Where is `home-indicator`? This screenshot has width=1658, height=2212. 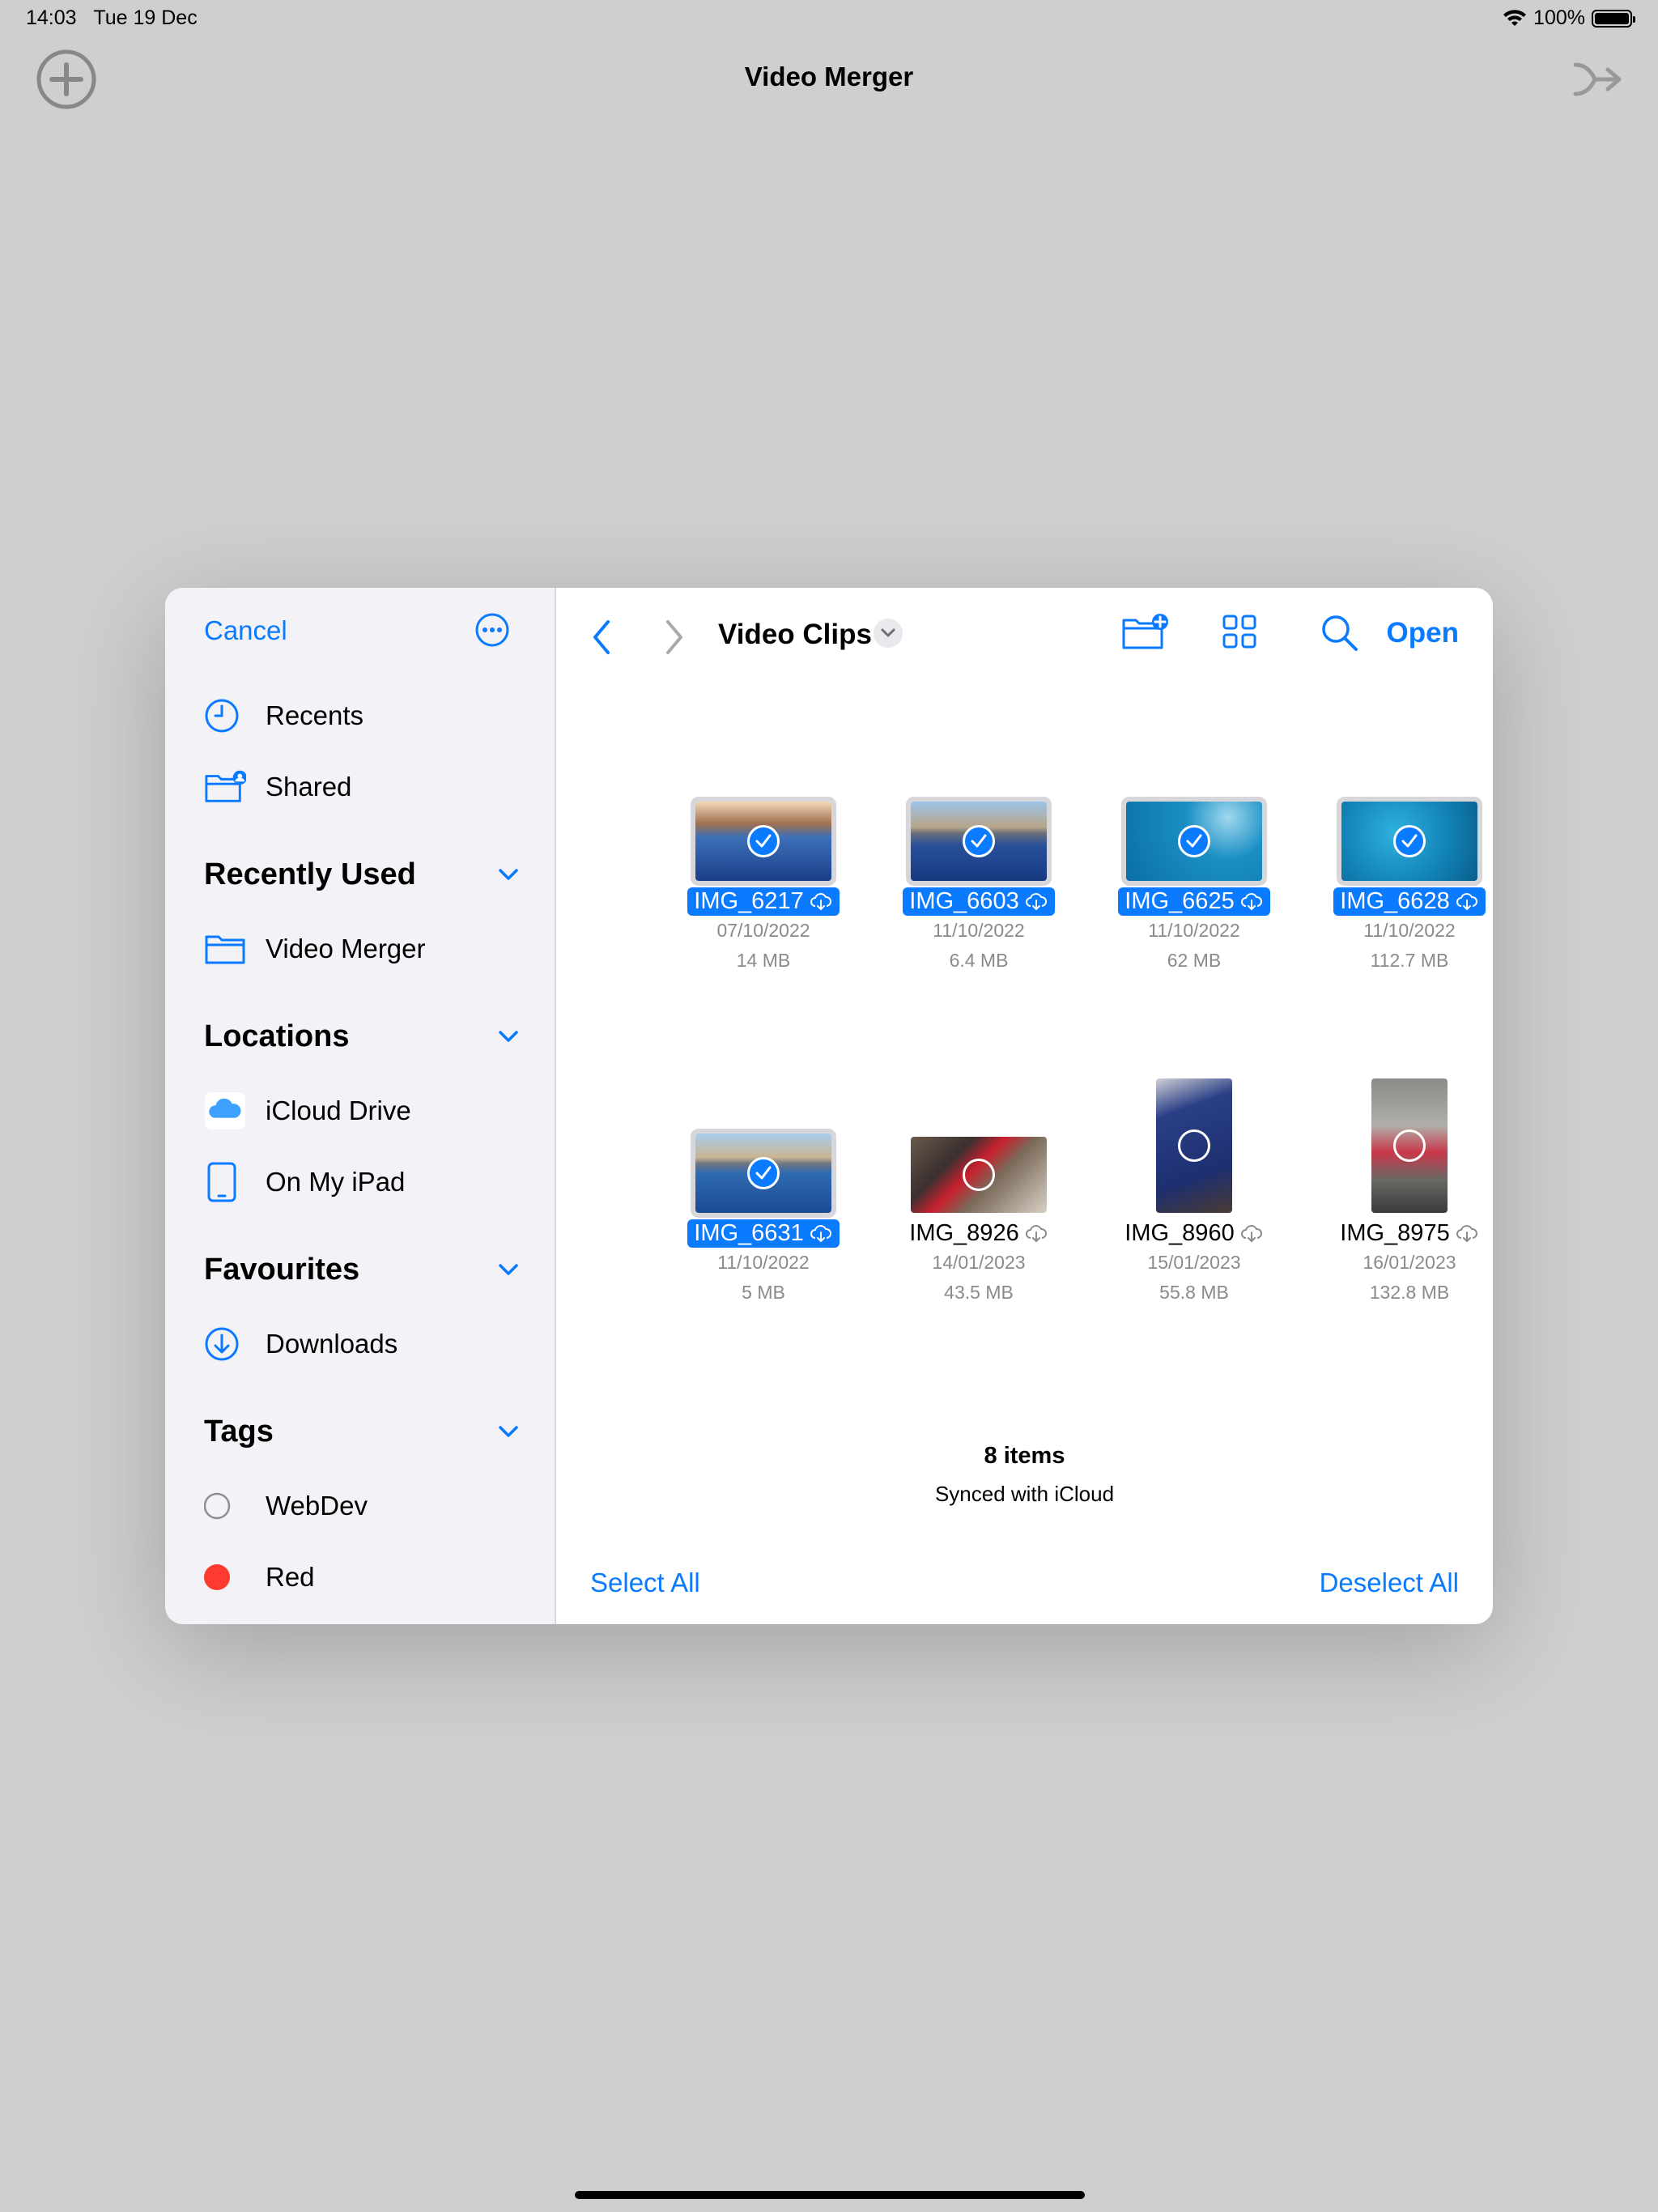 home-indicator is located at coordinates (830, 2195).